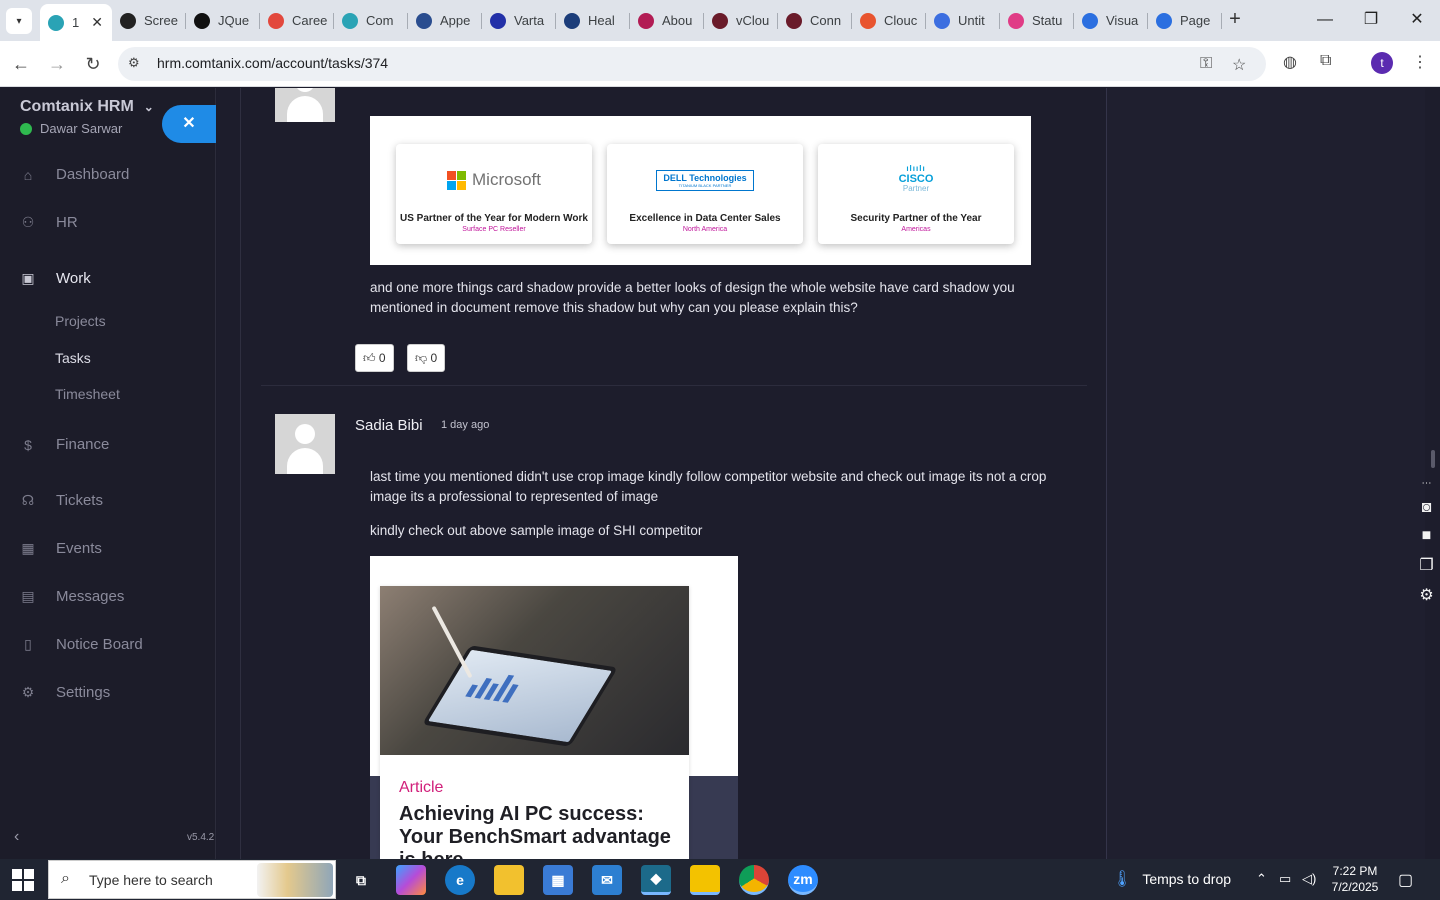 This screenshot has width=1440, height=900. What do you see at coordinates (361, 880) in the screenshot?
I see `task-view-icon: ⧉` at bounding box center [361, 880].